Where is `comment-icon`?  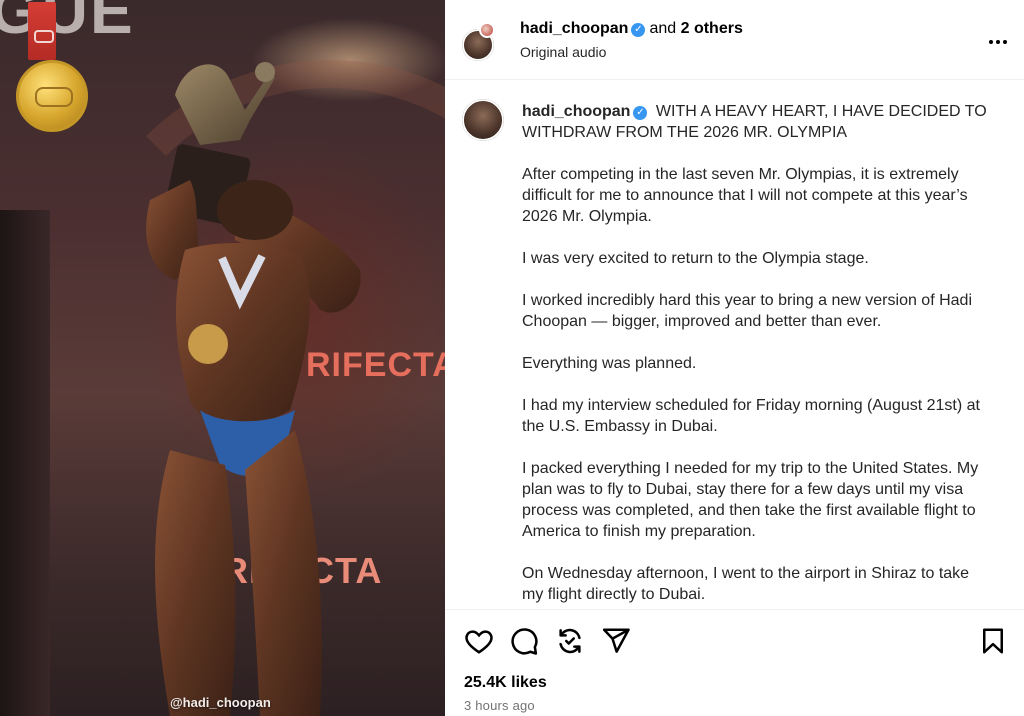 comment-icon is located at coordinates (524, 641).